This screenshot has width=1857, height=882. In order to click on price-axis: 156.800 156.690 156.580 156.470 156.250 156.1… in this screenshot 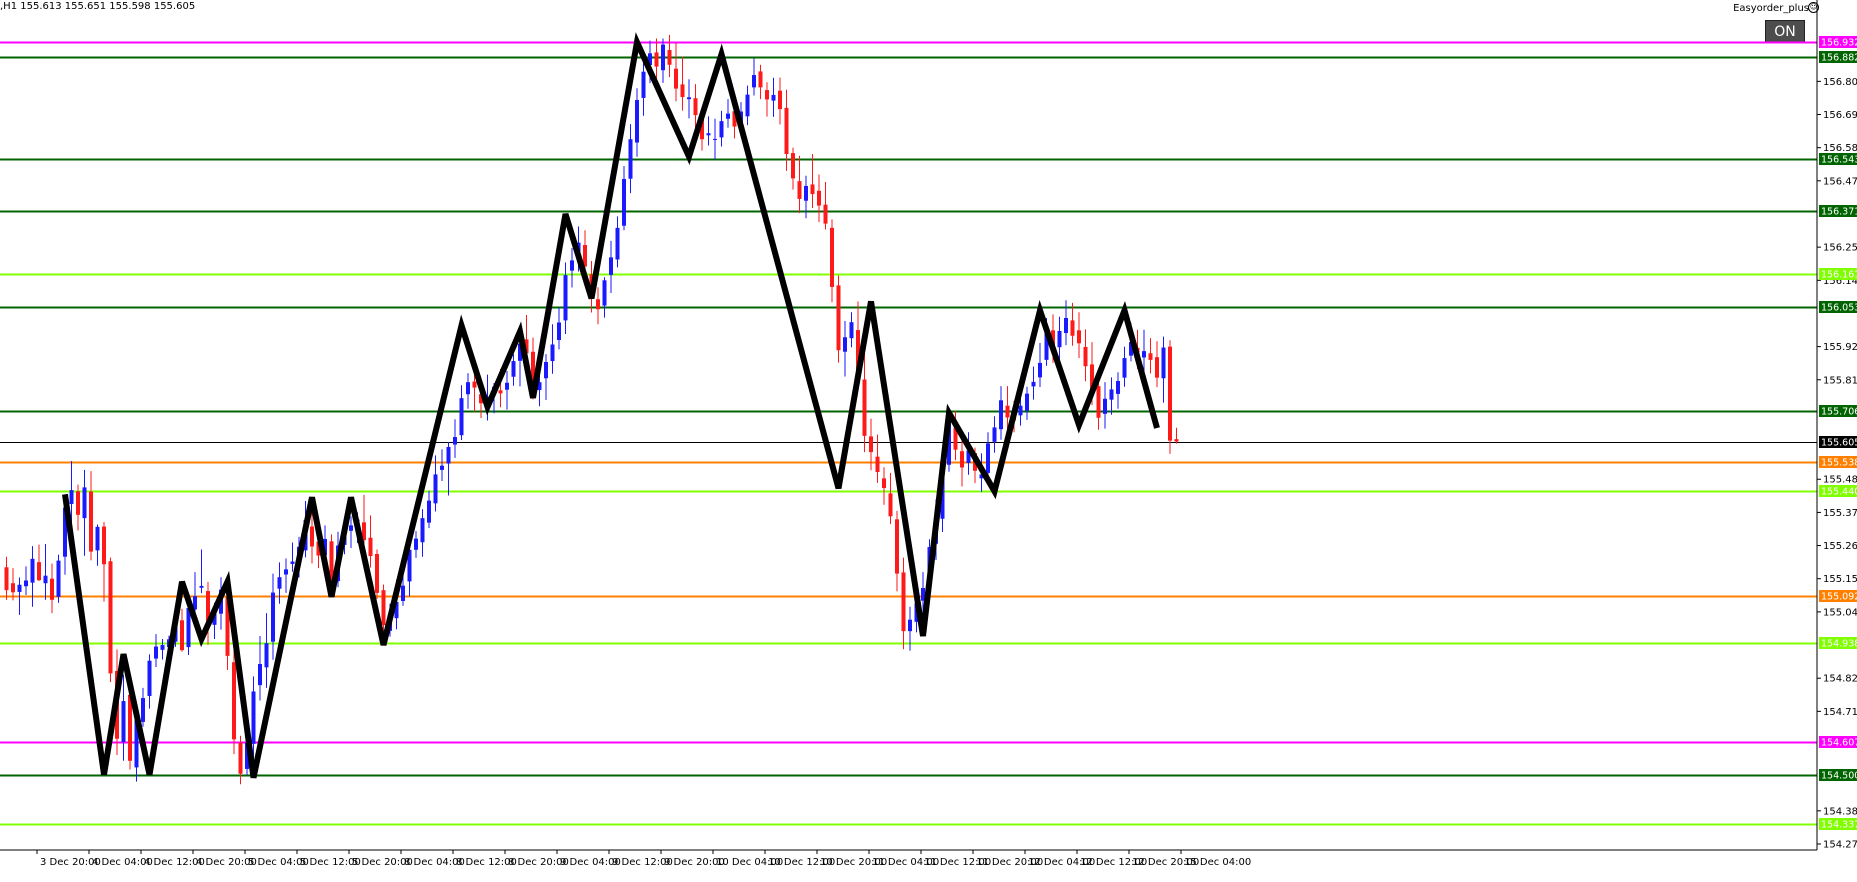, I will do `click(1836, 425)`.